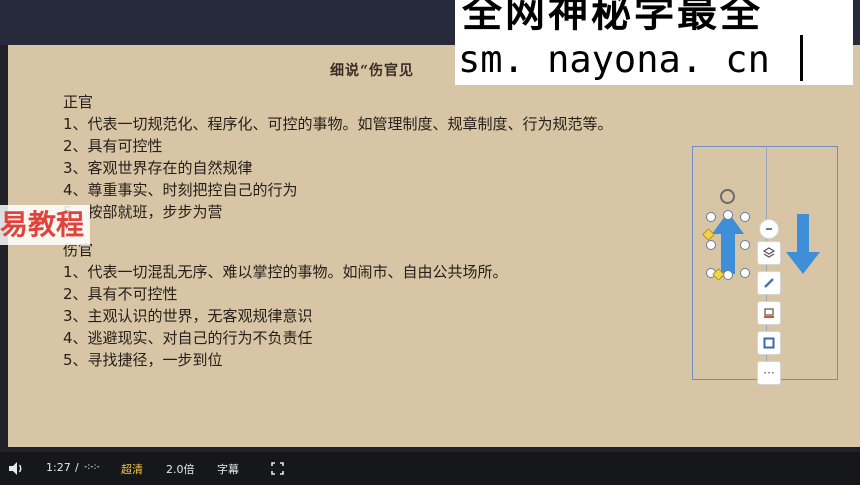 The height and width of the screenshot is (485, 860). I want to click on watermark-url: sm. nayona. cn, so click(614, 59).